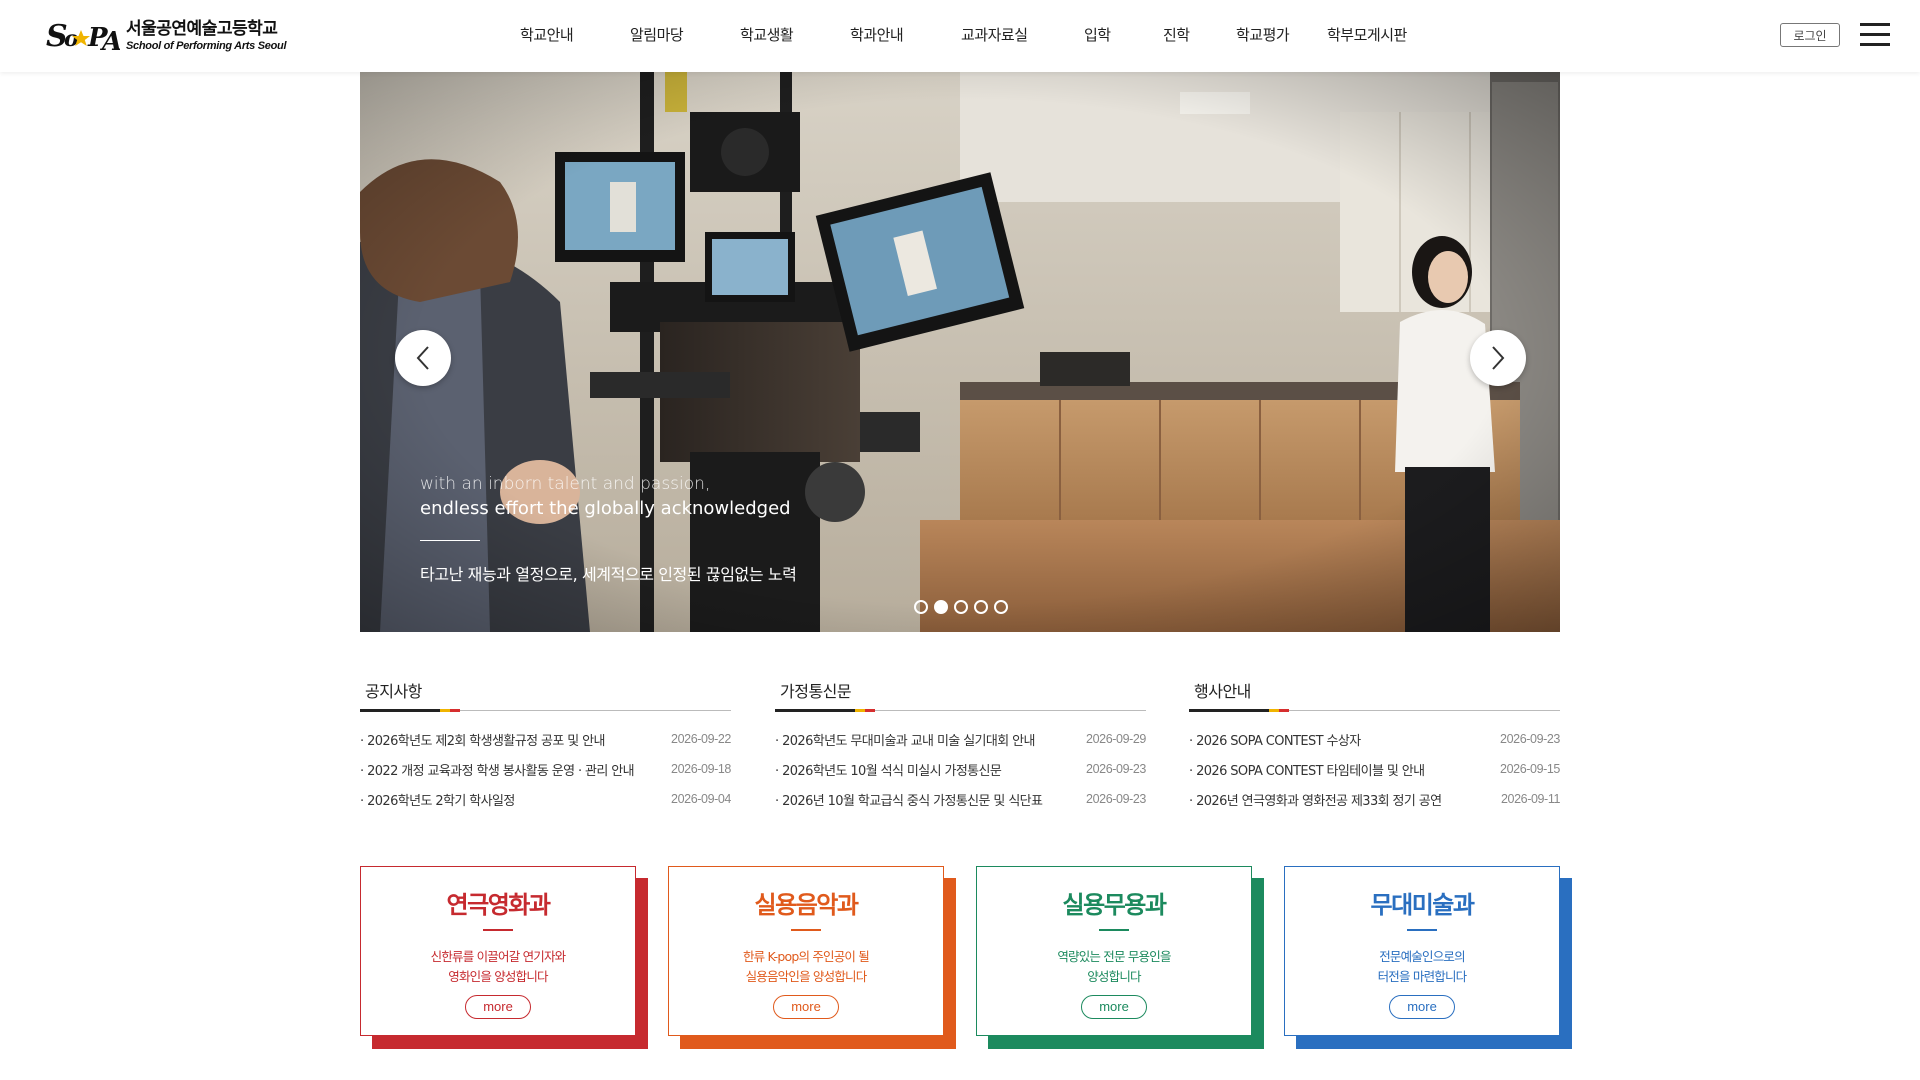 Image resolution: width=1920 pixels, height=1080 pixels. I want to click on nav-course-materials: 교과자료실, so click(994, 36).